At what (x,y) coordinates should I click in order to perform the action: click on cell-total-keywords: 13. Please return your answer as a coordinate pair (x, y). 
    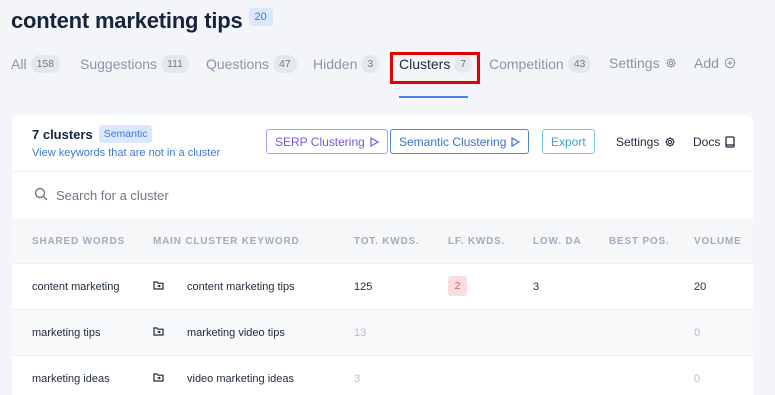
    Looking at the image, I should click on (360, 333).